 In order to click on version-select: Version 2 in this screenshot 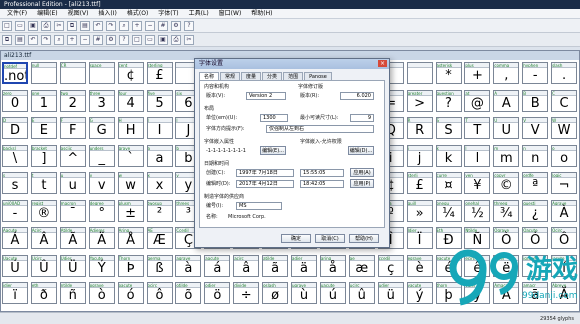, I will do `click(266, 96)`.